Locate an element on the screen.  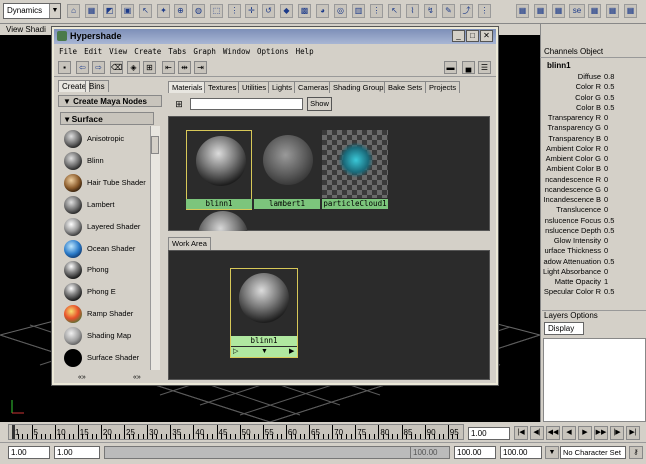
select-icon: ↖ is located at coordinates (145, 11).